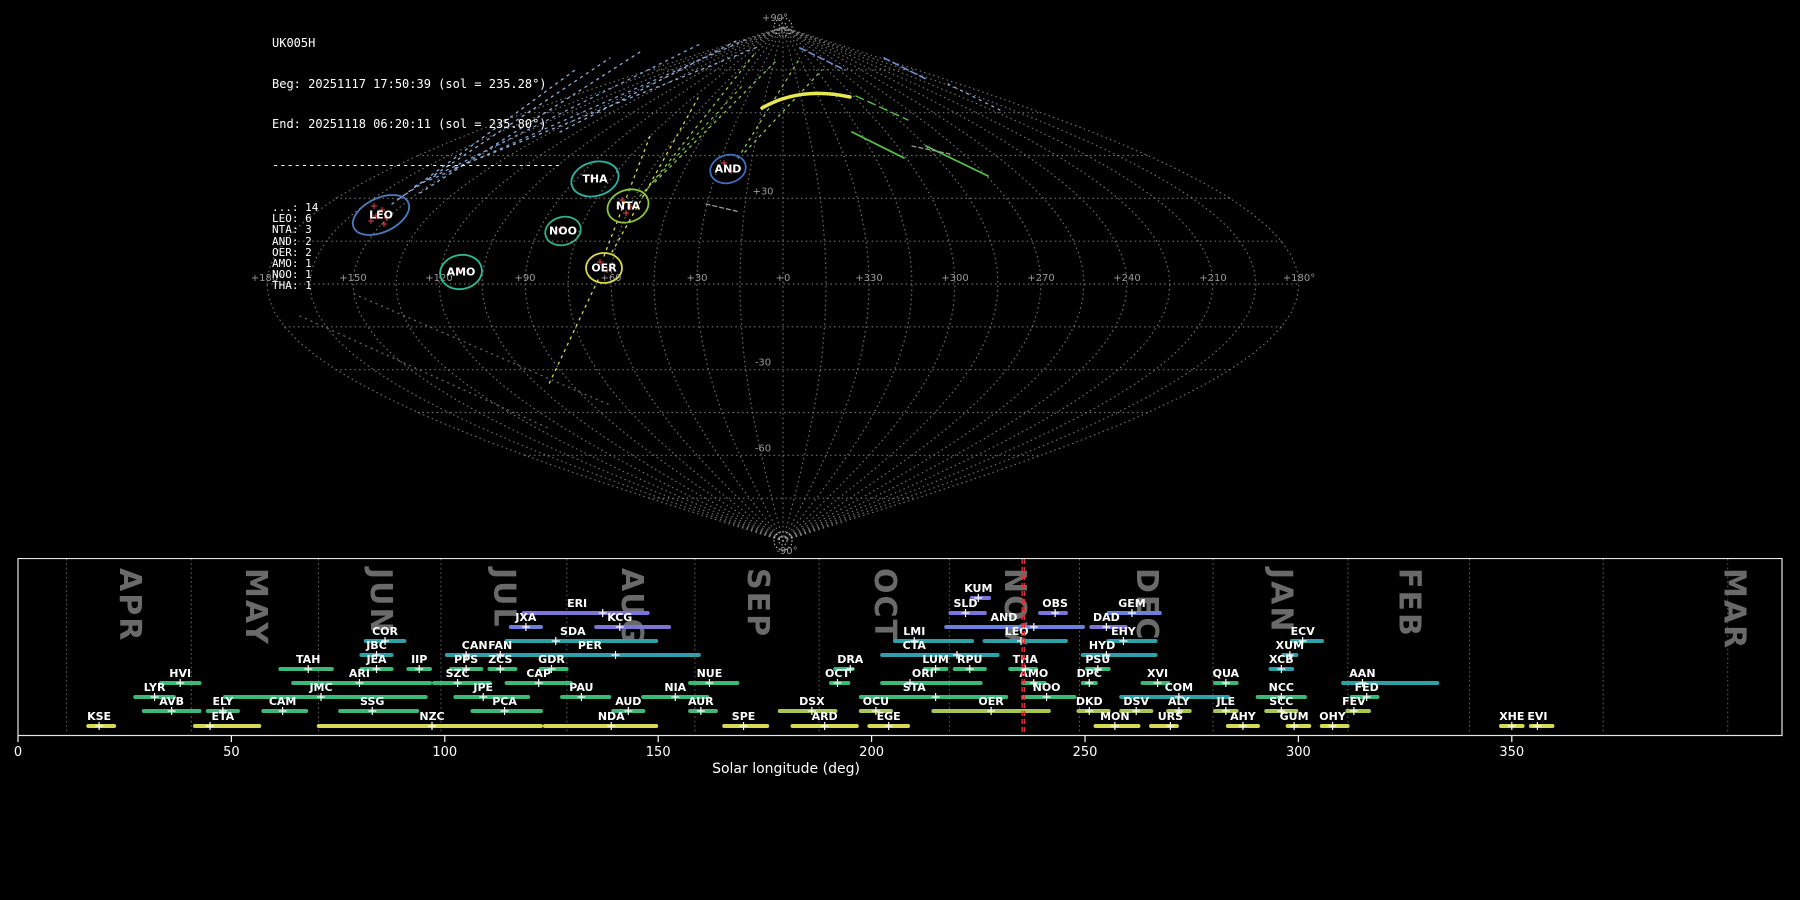 This screenshot has width=1800, height=900. I want to click on north-pole-label: +90°, so click(775, 18).